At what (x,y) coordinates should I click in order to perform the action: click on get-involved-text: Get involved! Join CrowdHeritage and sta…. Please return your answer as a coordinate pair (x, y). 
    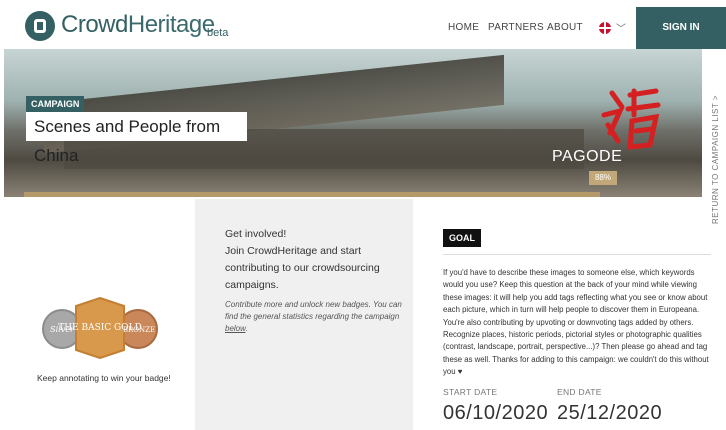
    Looking at the image, I should click on (315, 260).